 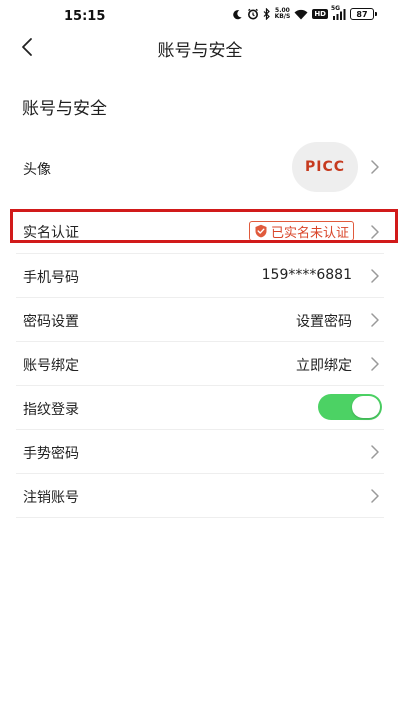 I want to click on row-gesture-label: 手势密码, so click(x=51, y=454).